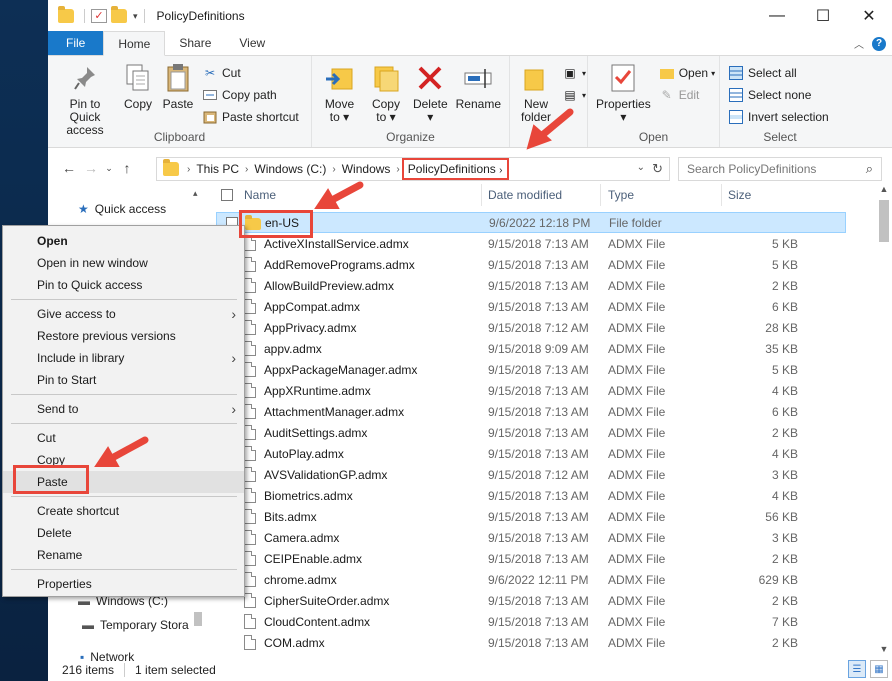 The height and width of the screenshot is (681, 892). What do you see at coordinates (525, 195) in the screenshot?
I see `column-date-modified: Date modified` at bounding box center [525, 195].